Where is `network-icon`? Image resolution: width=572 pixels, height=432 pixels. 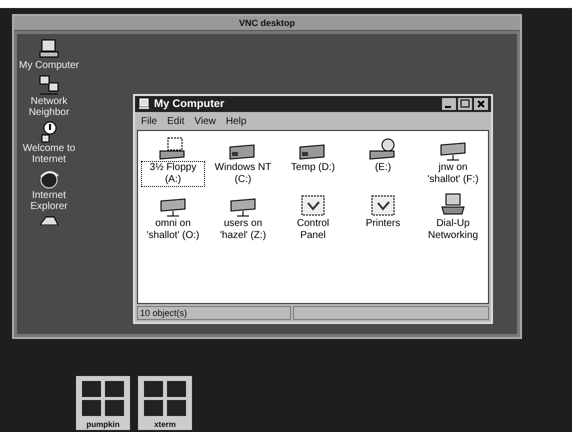 network-icon is located at coordinates (49, 85).